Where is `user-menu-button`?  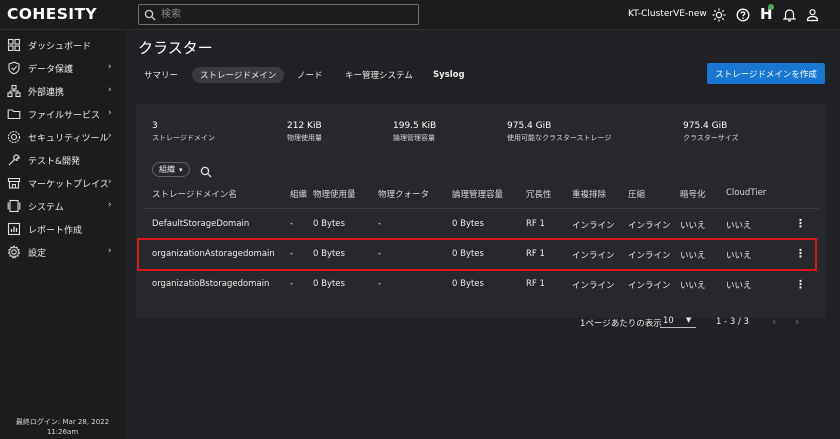 user-menu-button is located at coordinates (812, 15).